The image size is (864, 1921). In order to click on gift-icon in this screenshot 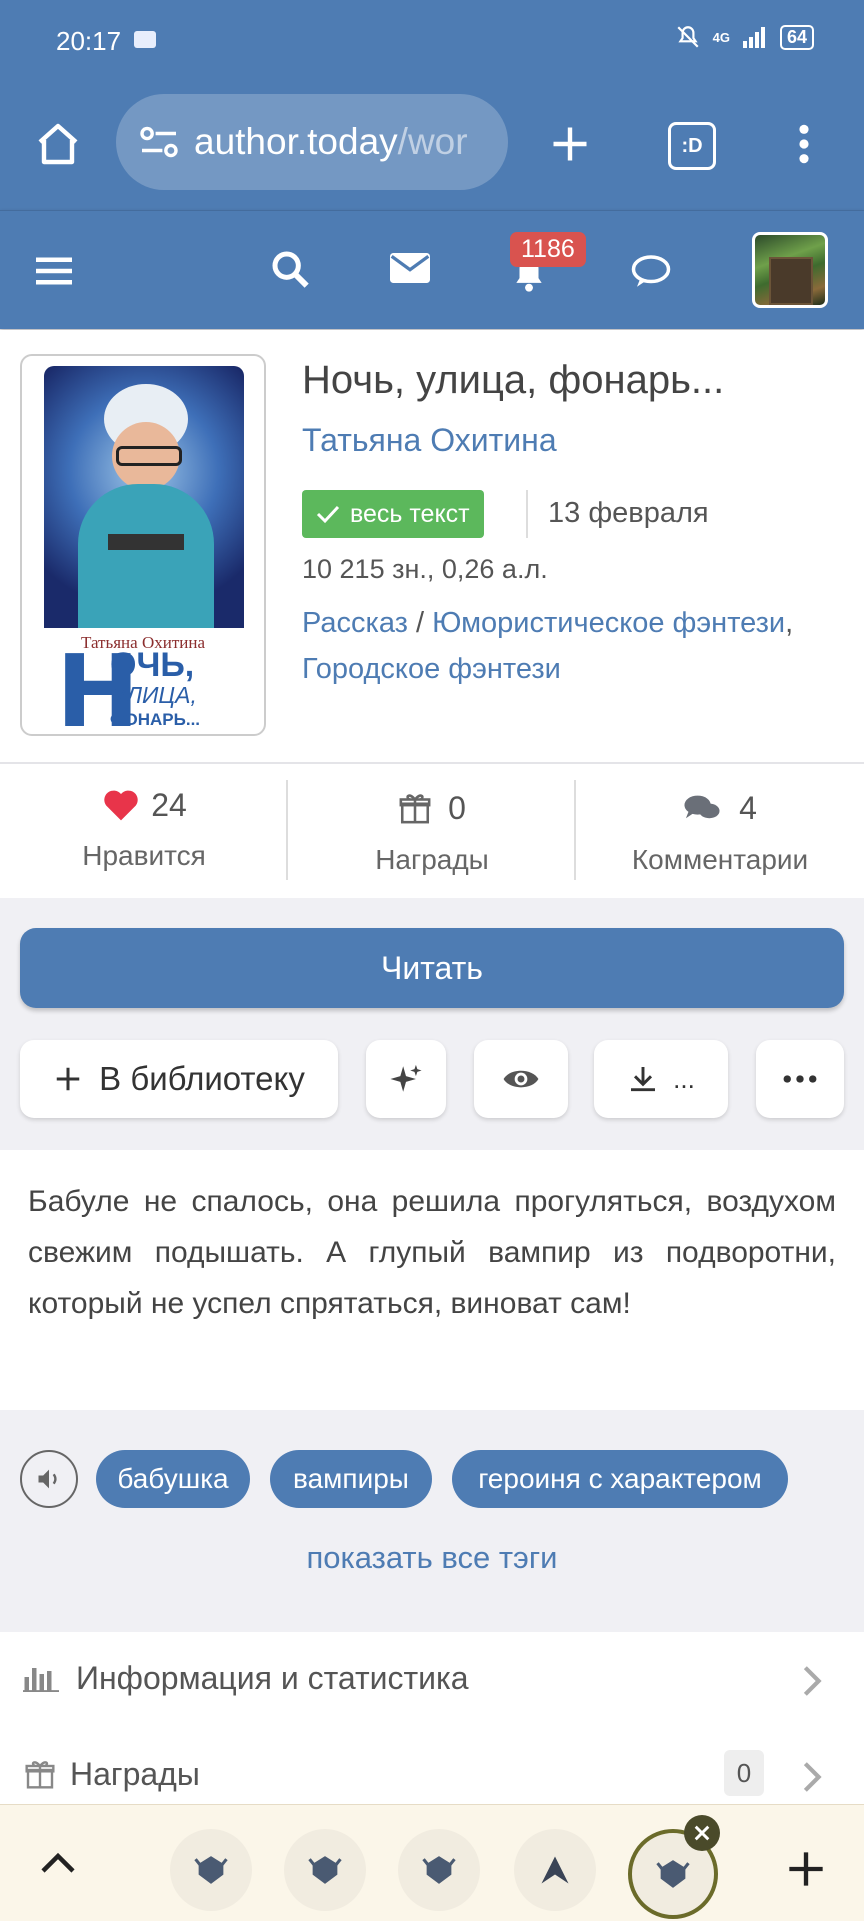, I will do `click(415, 809)`.